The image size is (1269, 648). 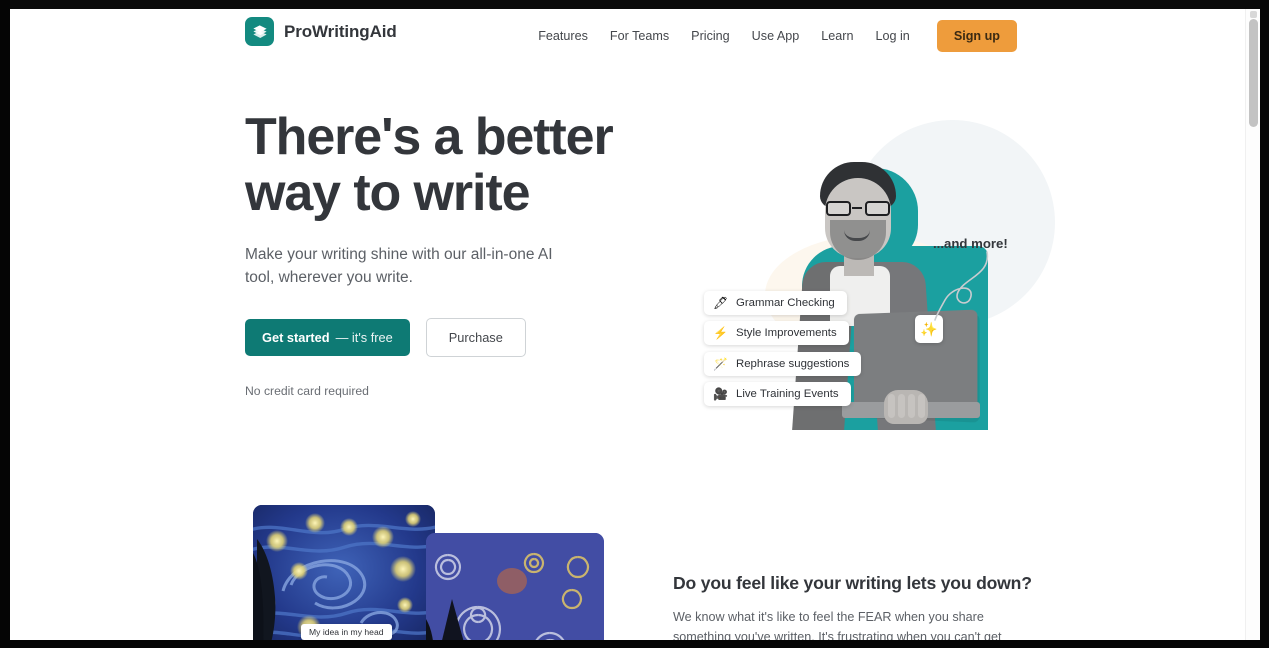 What do you see at coordinates (720, 394) in the screenshot?
I see `video-camera-icon: 🎥` at bounding box center [720, 394].